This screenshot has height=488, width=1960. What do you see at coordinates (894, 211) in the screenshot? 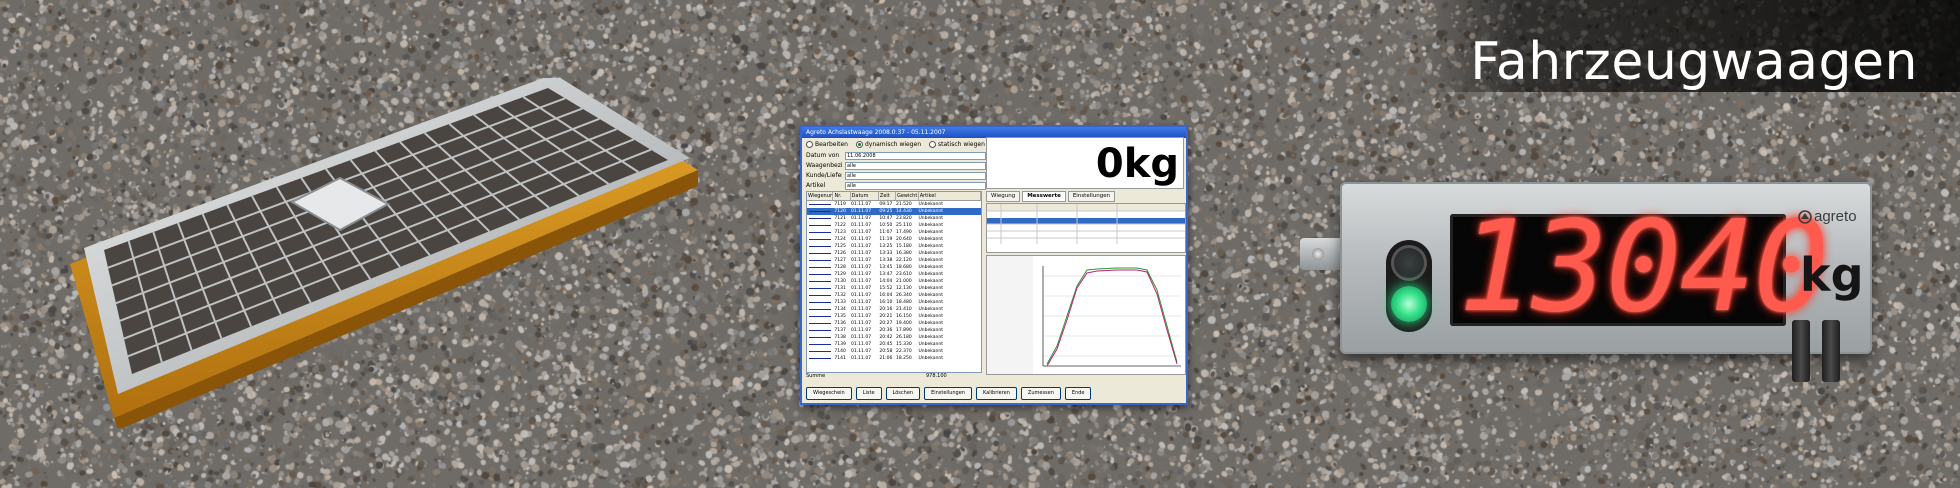
I see `table-row: 7120 01.11.07 09:25 14.430 Unbekannt` at bounding box center [894, 211].